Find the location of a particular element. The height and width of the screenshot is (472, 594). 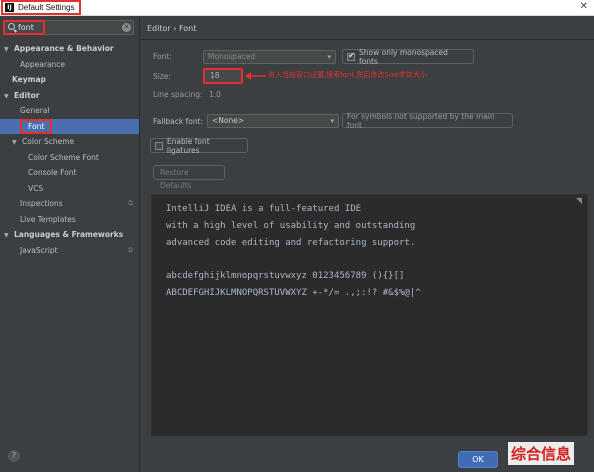

tree-item-color-scheme: ▼ Color Scheme is located at coordinates (69, 141).